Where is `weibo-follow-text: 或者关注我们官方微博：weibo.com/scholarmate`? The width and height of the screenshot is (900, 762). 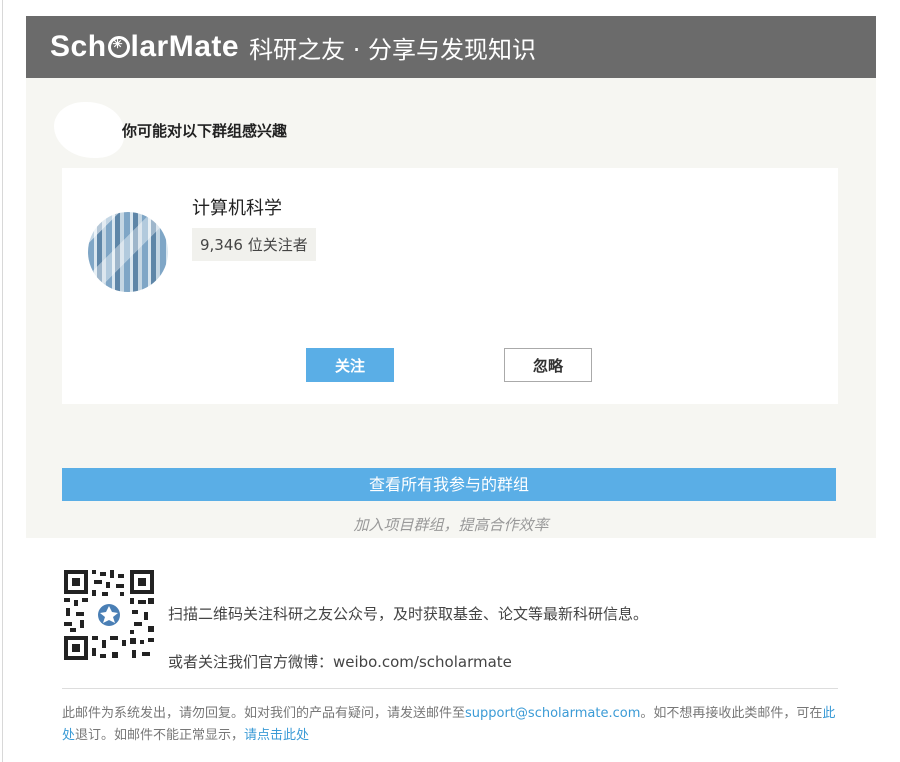 weibo-follow-text: 或者关注我们官方微博：weibo.com/scholarmate is located at coordinates (340, 662).